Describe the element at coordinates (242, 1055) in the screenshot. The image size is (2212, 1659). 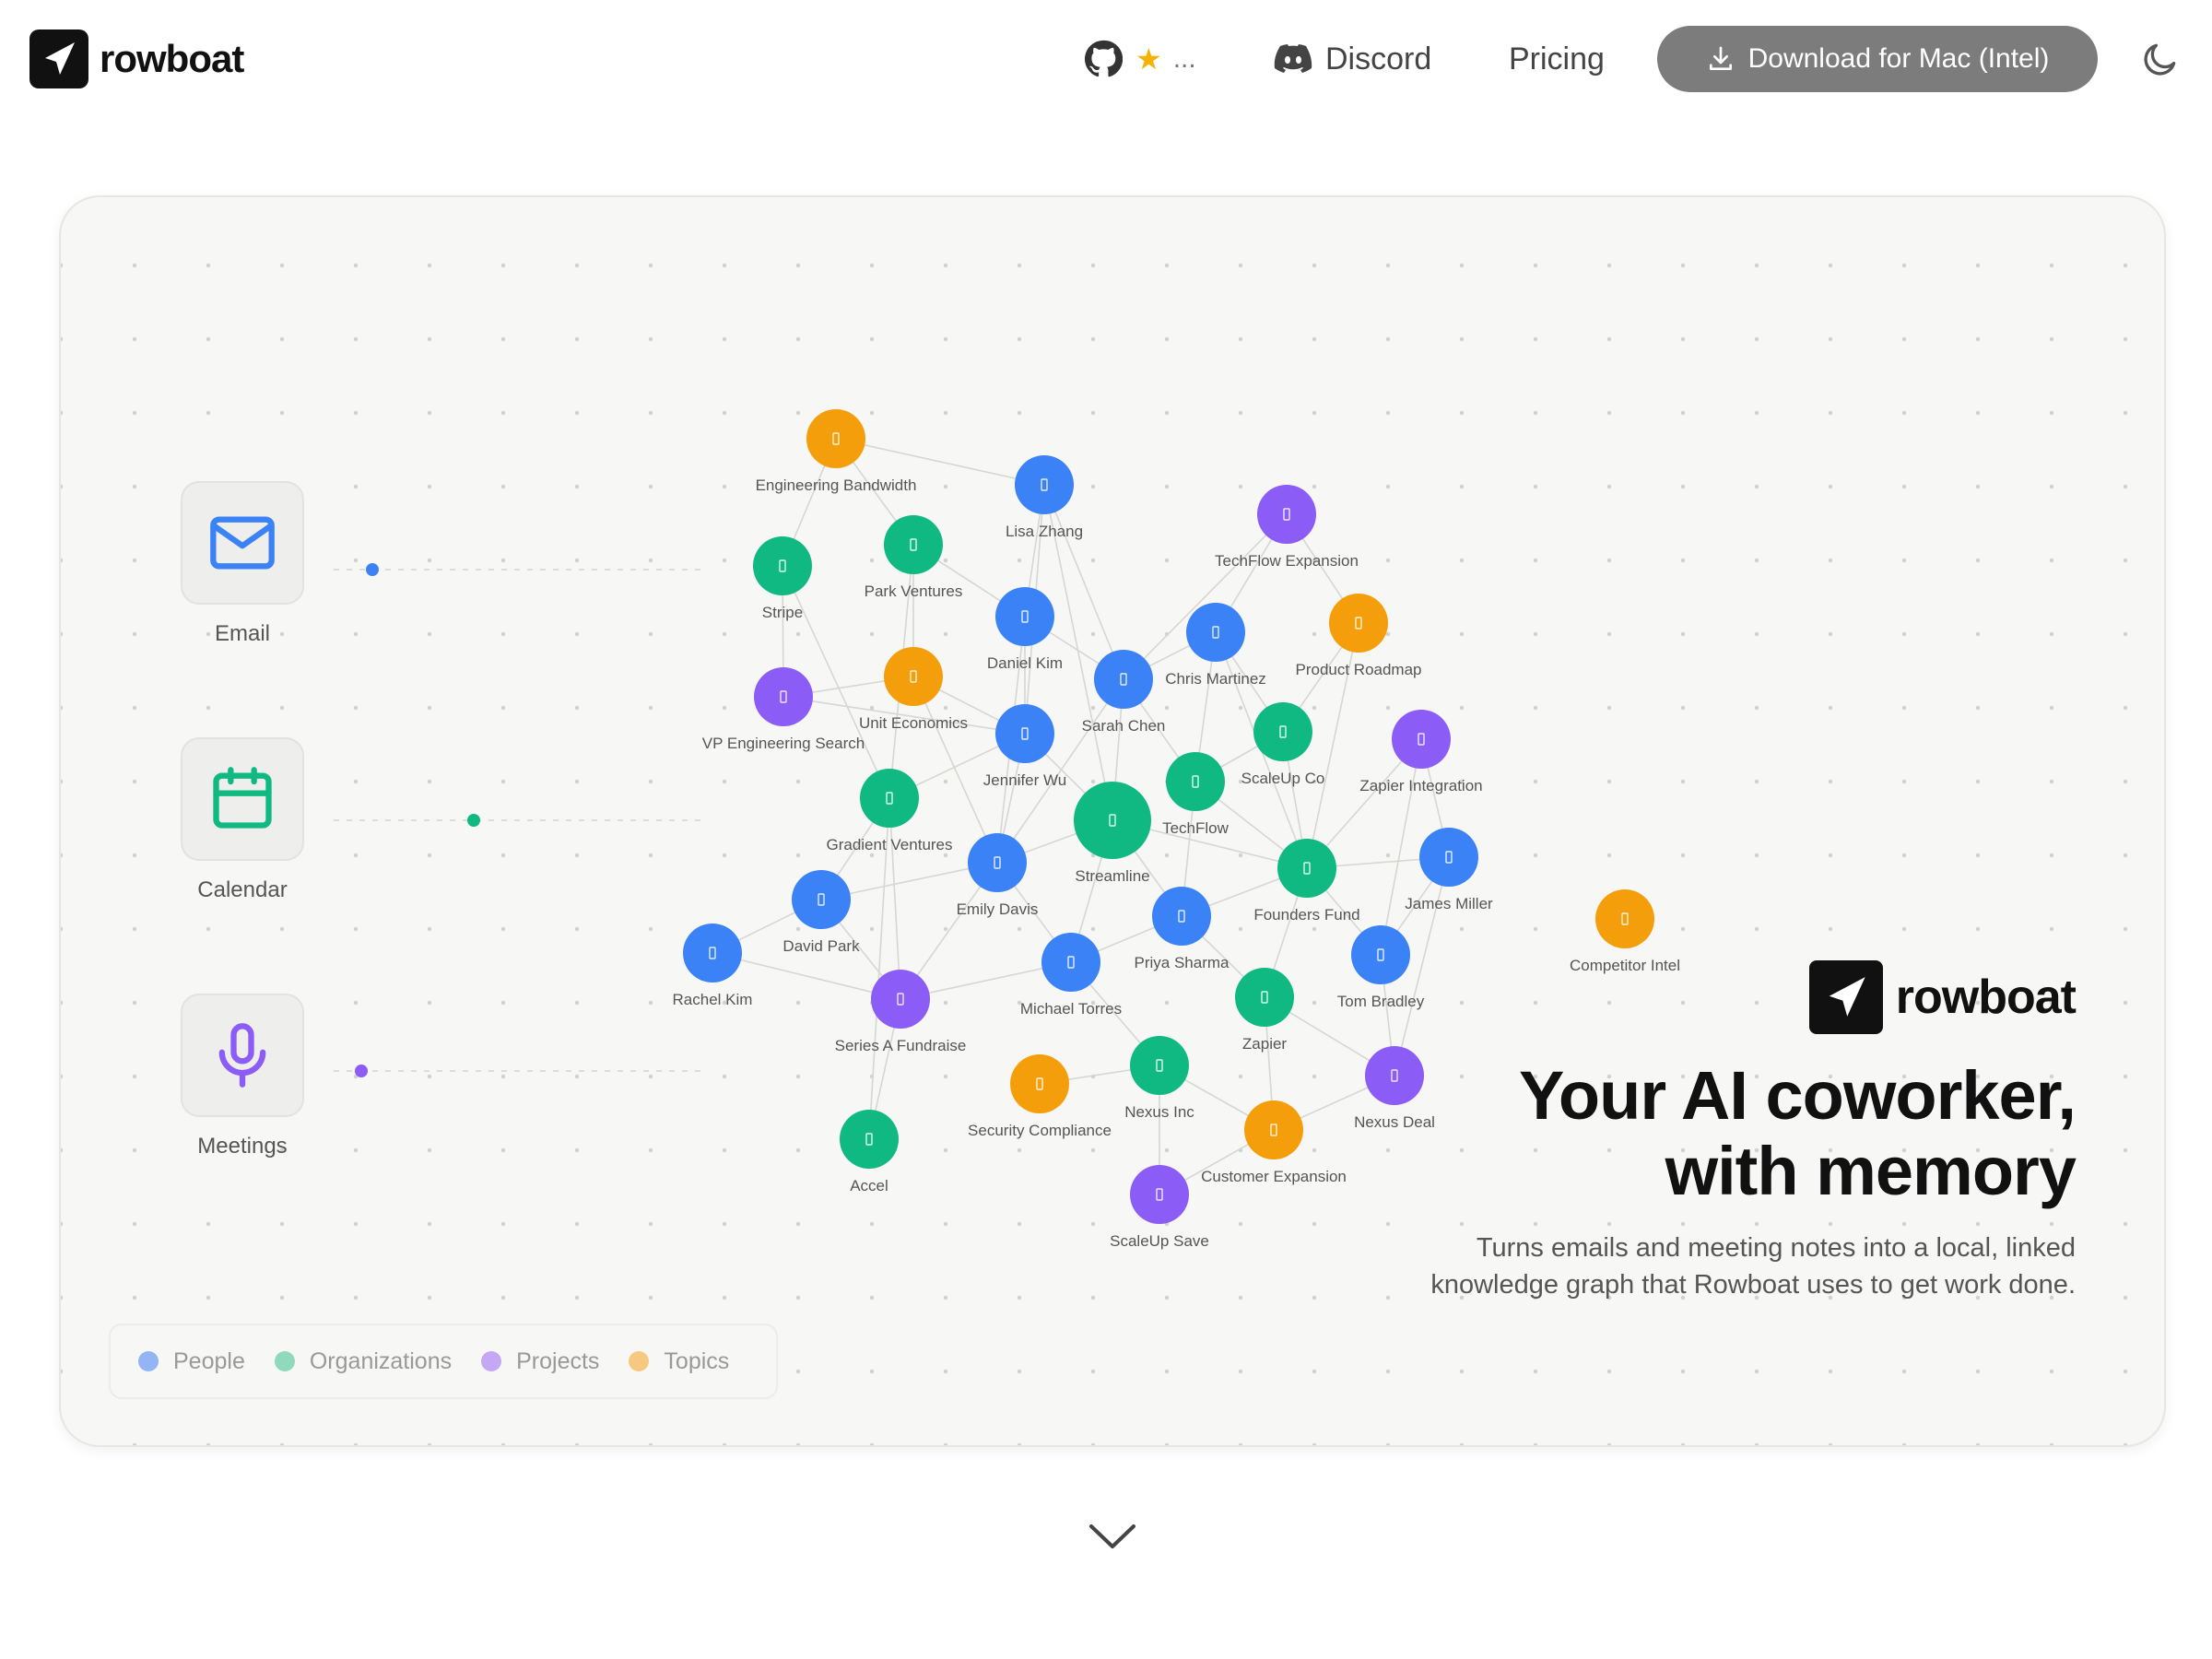
I see `meetings-tile` at that location.